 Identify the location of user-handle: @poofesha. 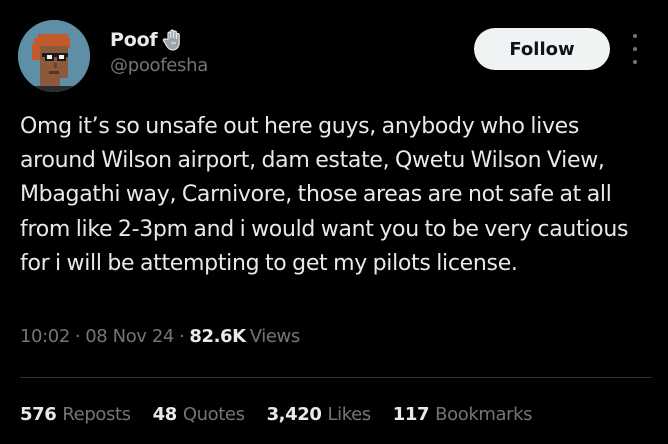
(159, 65).